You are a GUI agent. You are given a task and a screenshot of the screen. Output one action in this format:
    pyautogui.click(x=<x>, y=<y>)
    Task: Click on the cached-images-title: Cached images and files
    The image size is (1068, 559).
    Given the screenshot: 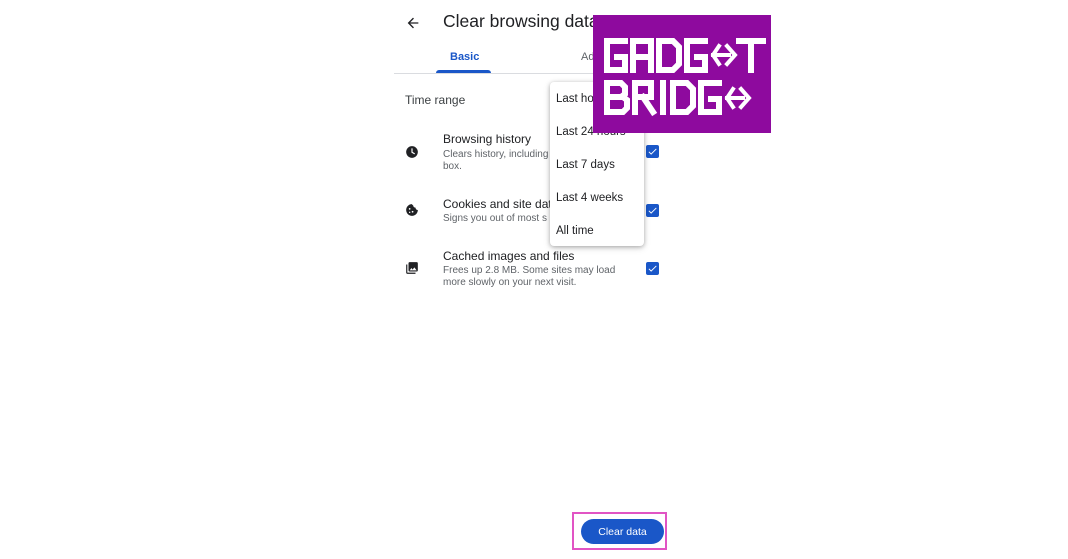 What is the action you would take?
    pyautogui.click(x=509, y=256)
    